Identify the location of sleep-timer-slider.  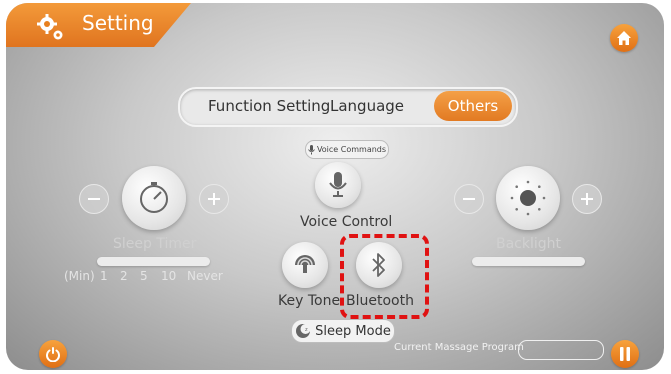
(153, 261).